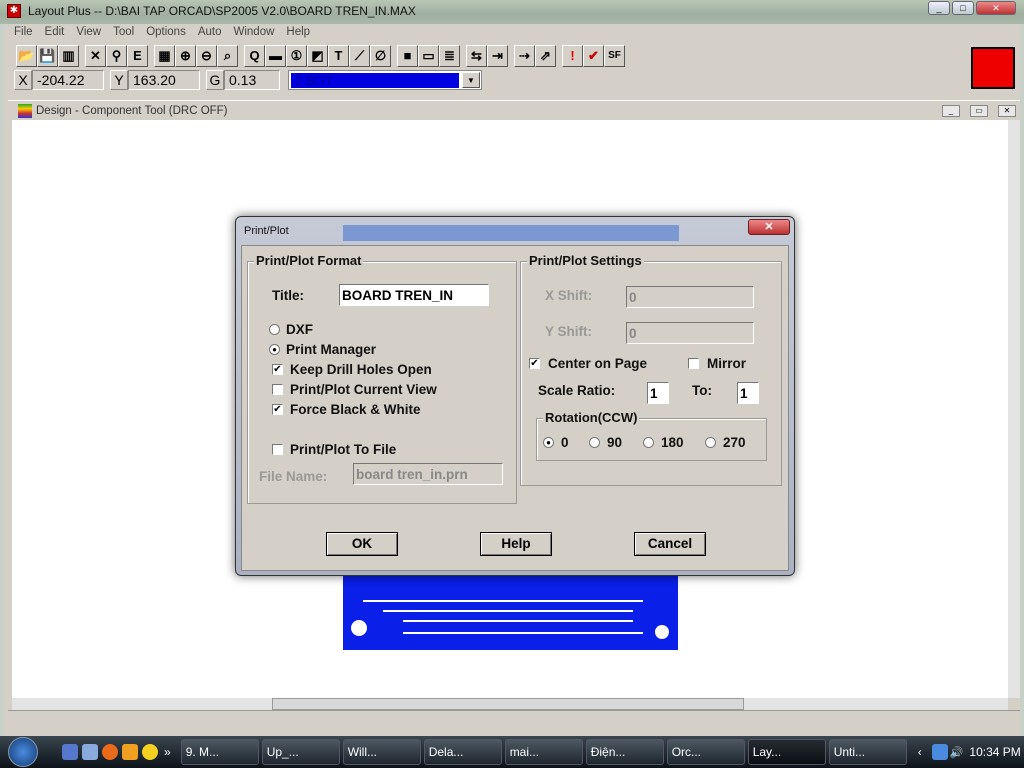 The width and height of the screenshot is (1024, 768). Describe the element at coordinates (690, 297) in the screenshot. I see `x-shift-input: 0` at that location.